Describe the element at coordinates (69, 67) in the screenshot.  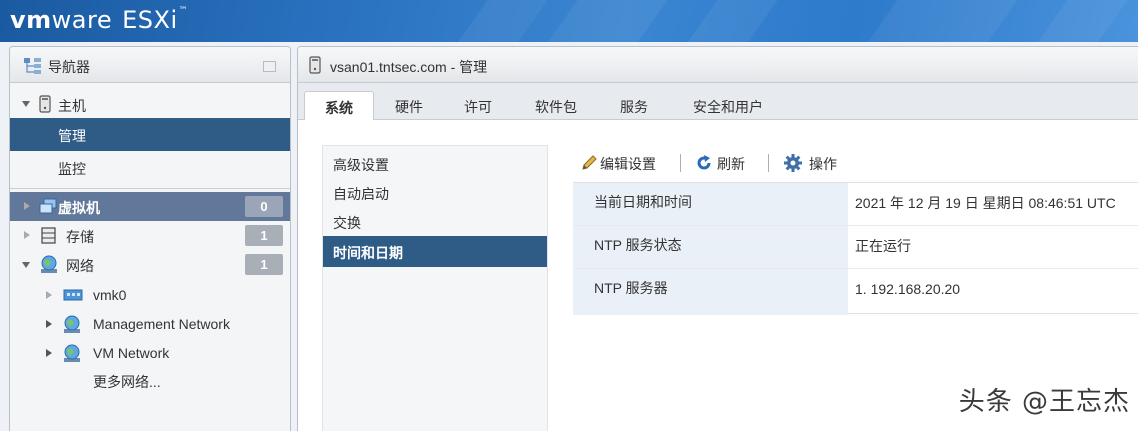
I see `navigator-title: 导航器` at that location.